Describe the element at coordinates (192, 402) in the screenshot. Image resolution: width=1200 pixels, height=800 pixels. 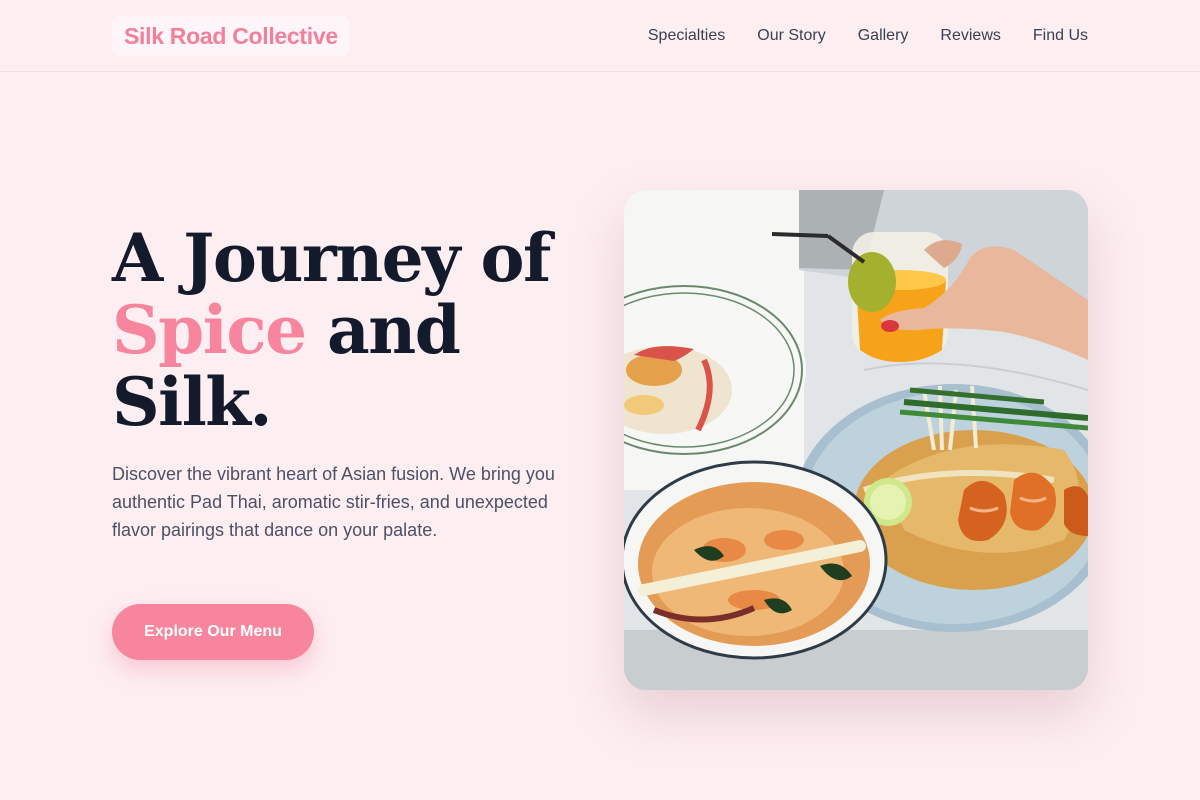
I see `headline-line-3: Silk.` at that location.